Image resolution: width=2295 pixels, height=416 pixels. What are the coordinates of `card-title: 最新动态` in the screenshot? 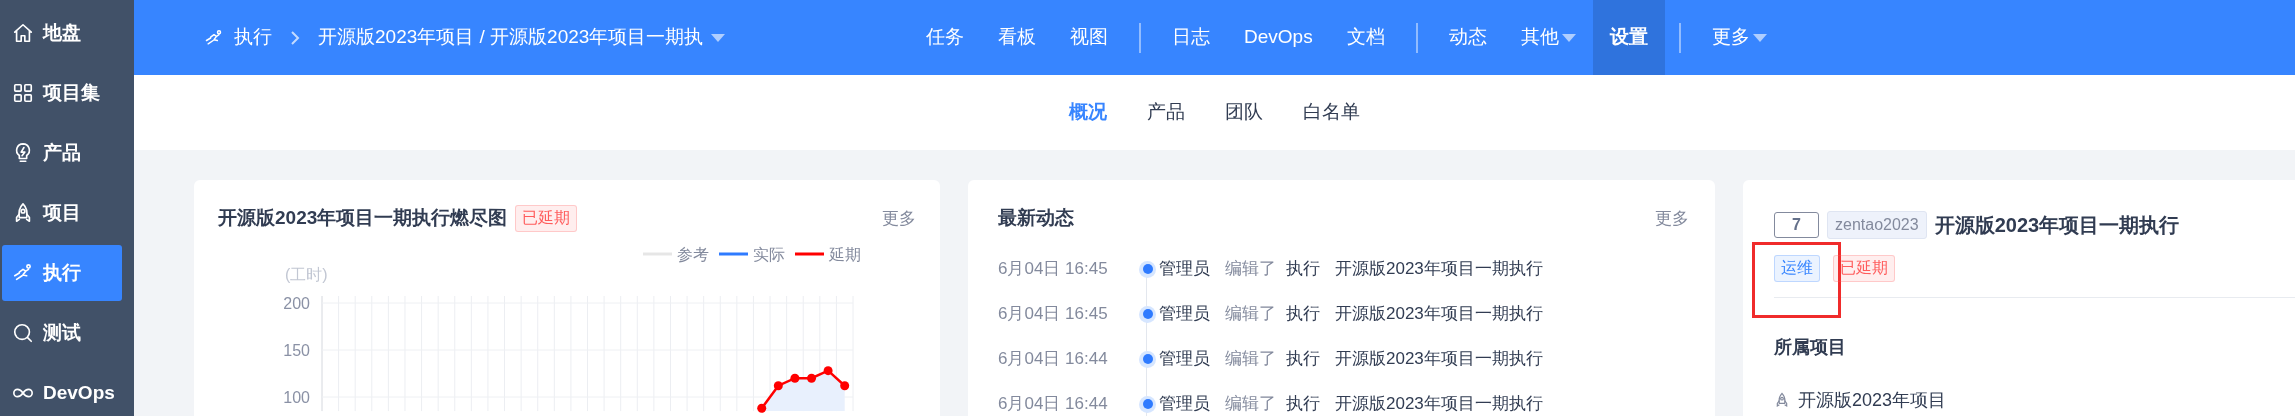 It's located at (1036, 218).